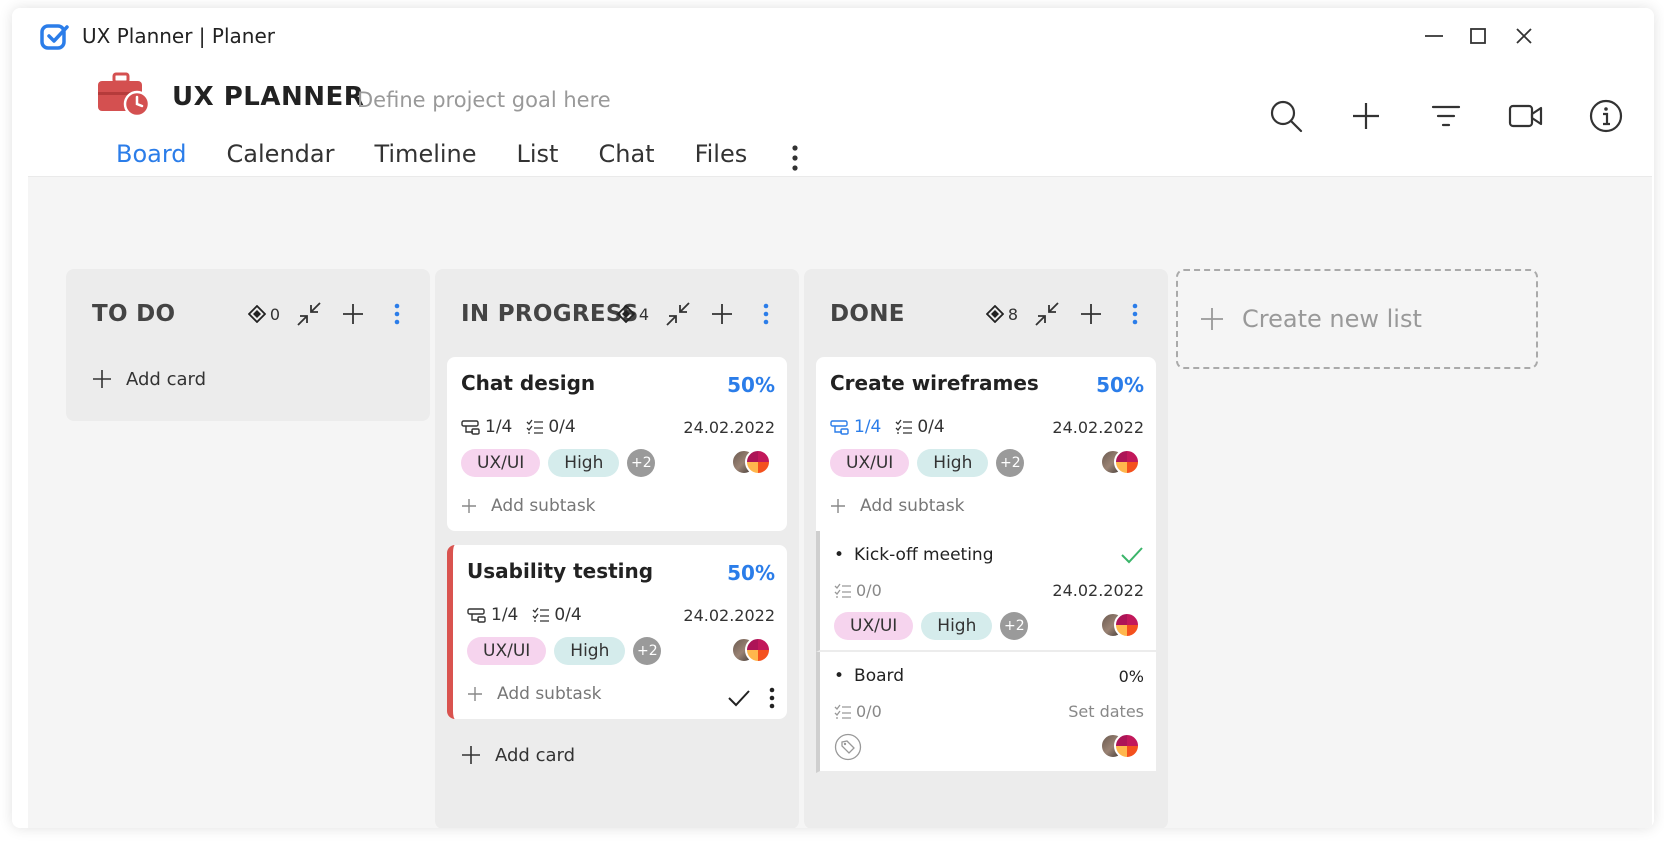 Image resolution: width=1664 pixels, height=844 pixels. I want to click on create-new-list-label: Create new list, so click(1332, 319).